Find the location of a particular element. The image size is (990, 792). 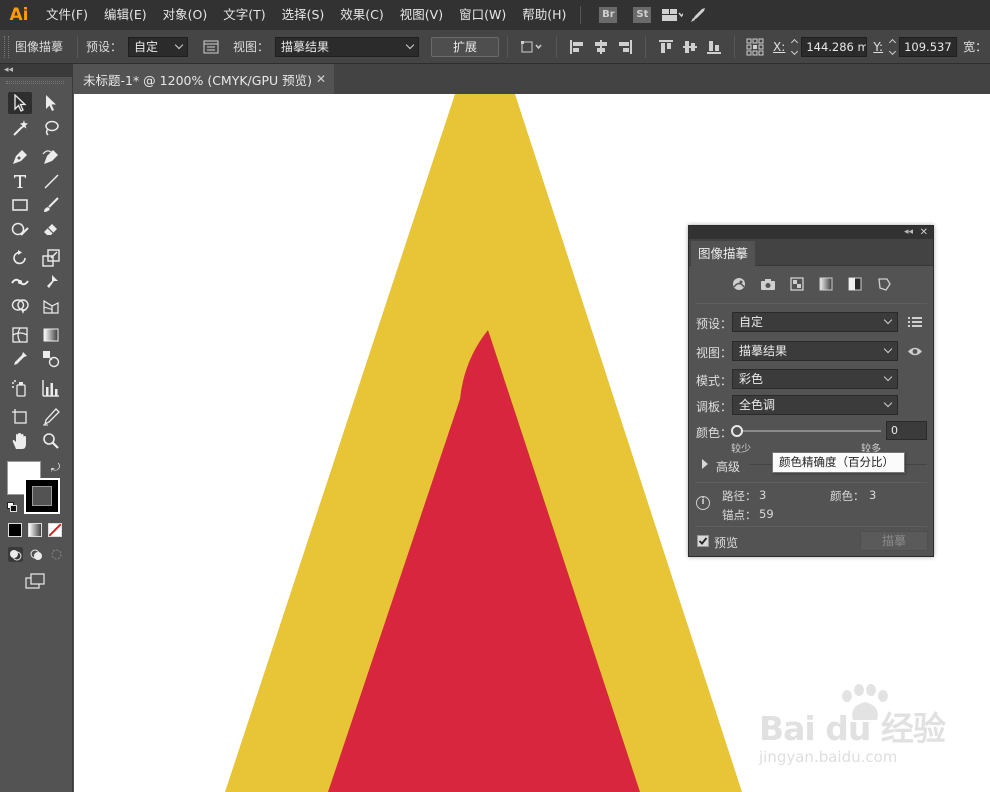

pen-tool-icon is located at coordinates (20, 157).